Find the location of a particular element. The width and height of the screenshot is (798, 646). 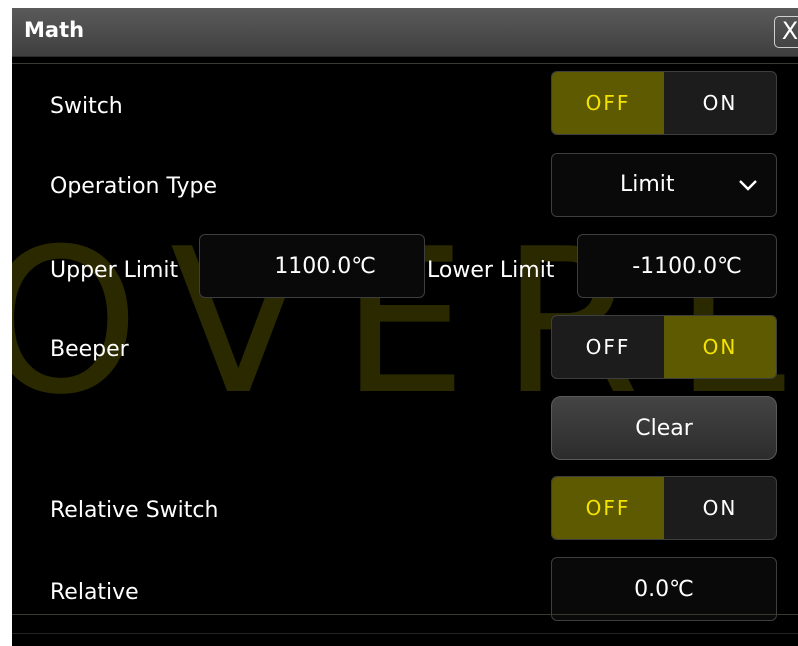

relative-switch-toggle: OFF ON is located at coordinates (664, 508).